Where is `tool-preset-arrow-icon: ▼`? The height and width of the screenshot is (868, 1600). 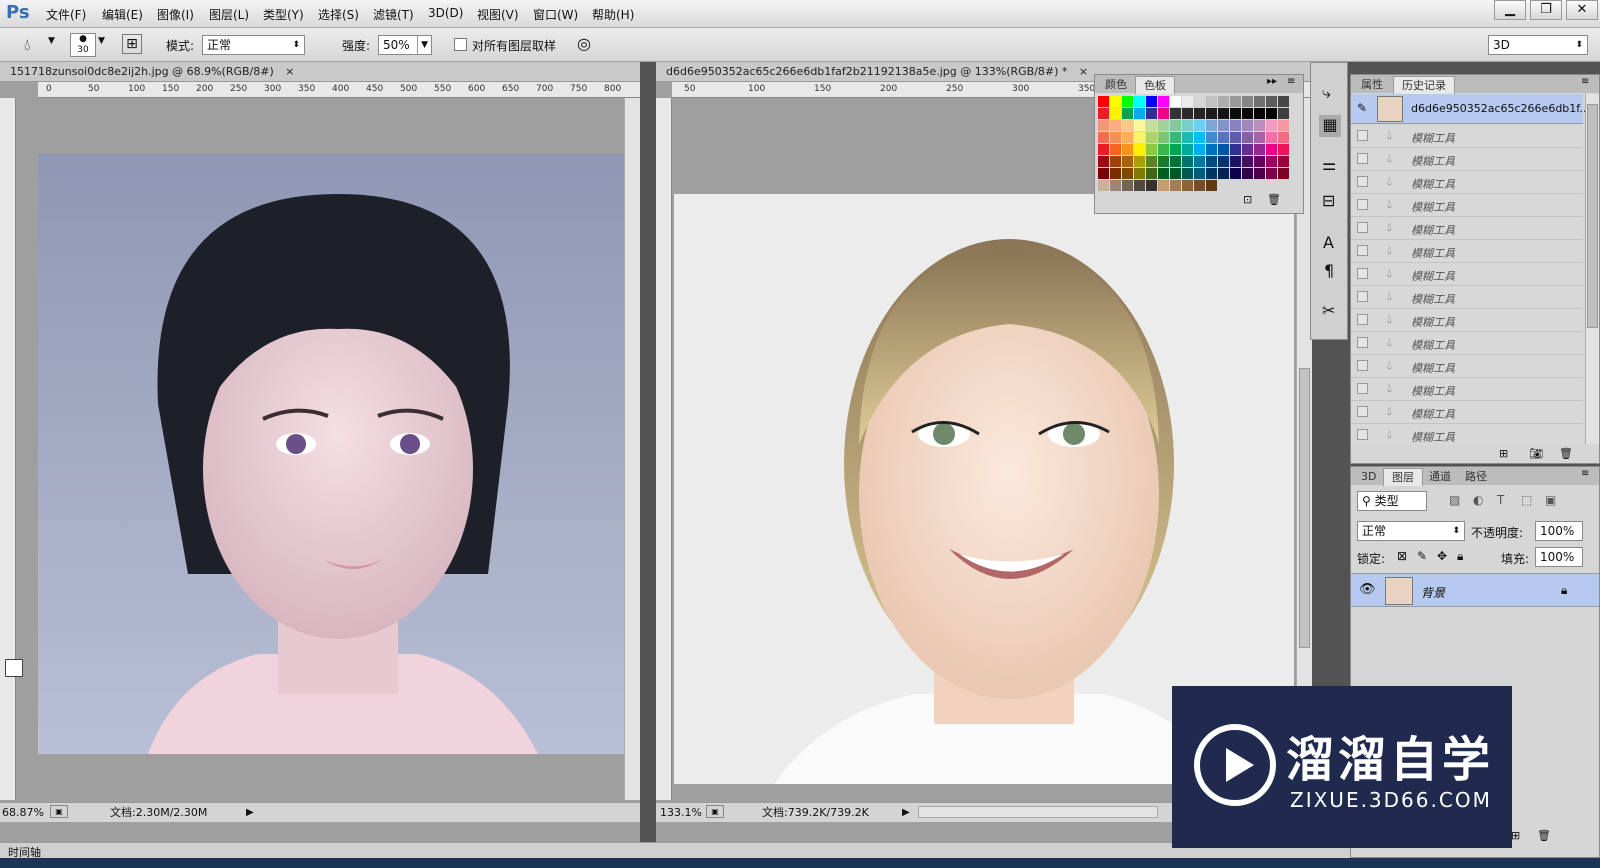 tool-preset-arrow-icon: ▼ is located at coordinates (51, 41).